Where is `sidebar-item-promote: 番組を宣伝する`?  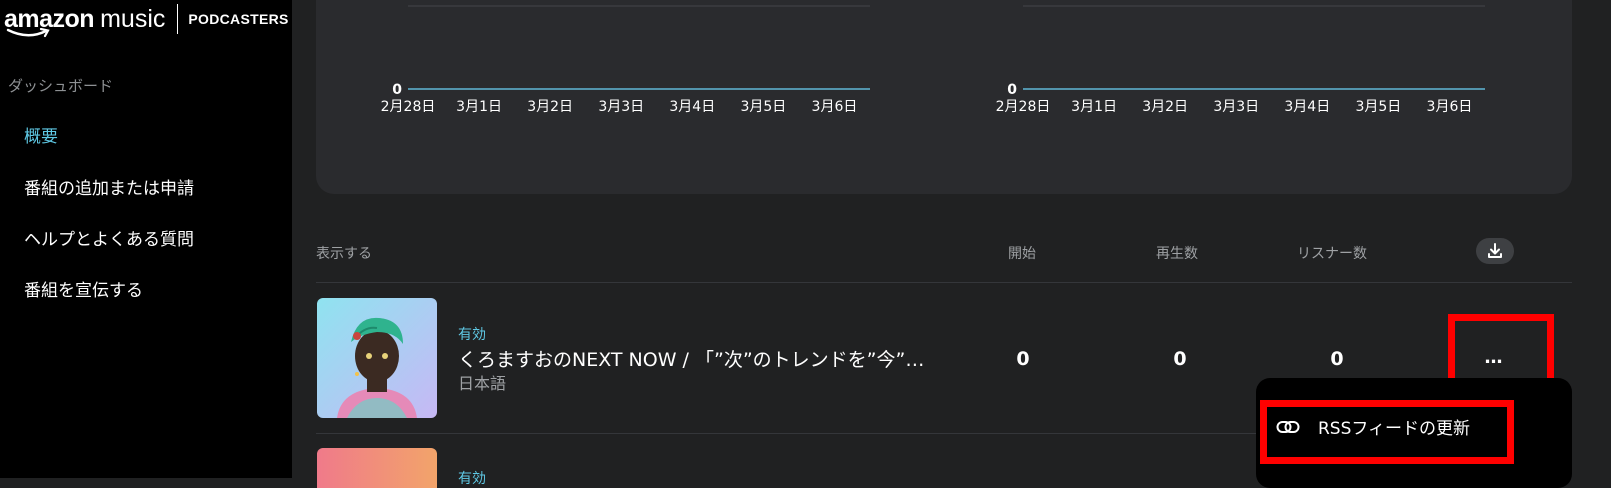 sidebar-item-promote: 番組を宣伝する is located at coordinates (83, 288).